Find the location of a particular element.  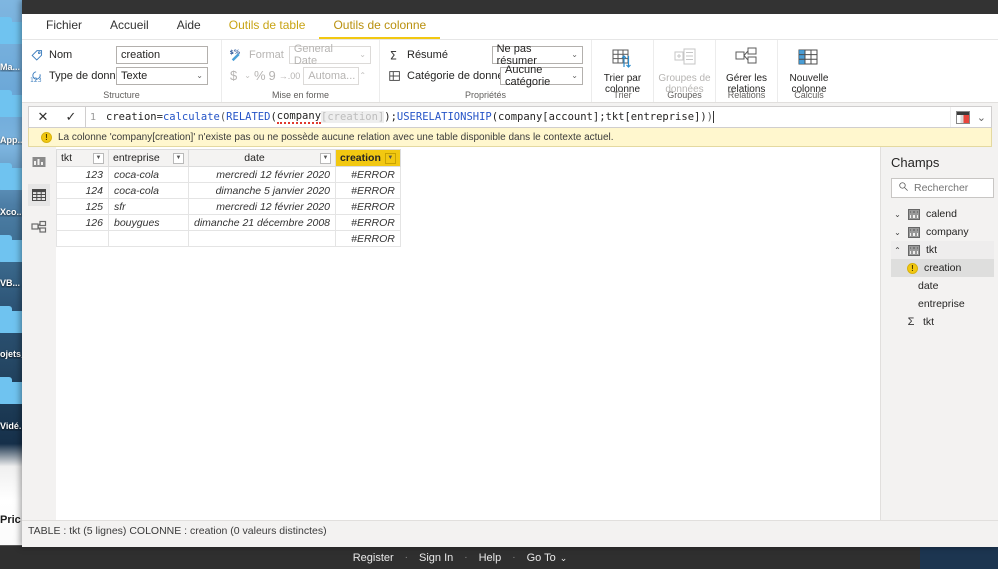

decimal-places-input: Automa... ⌃ is located at coordinates (334, 75).